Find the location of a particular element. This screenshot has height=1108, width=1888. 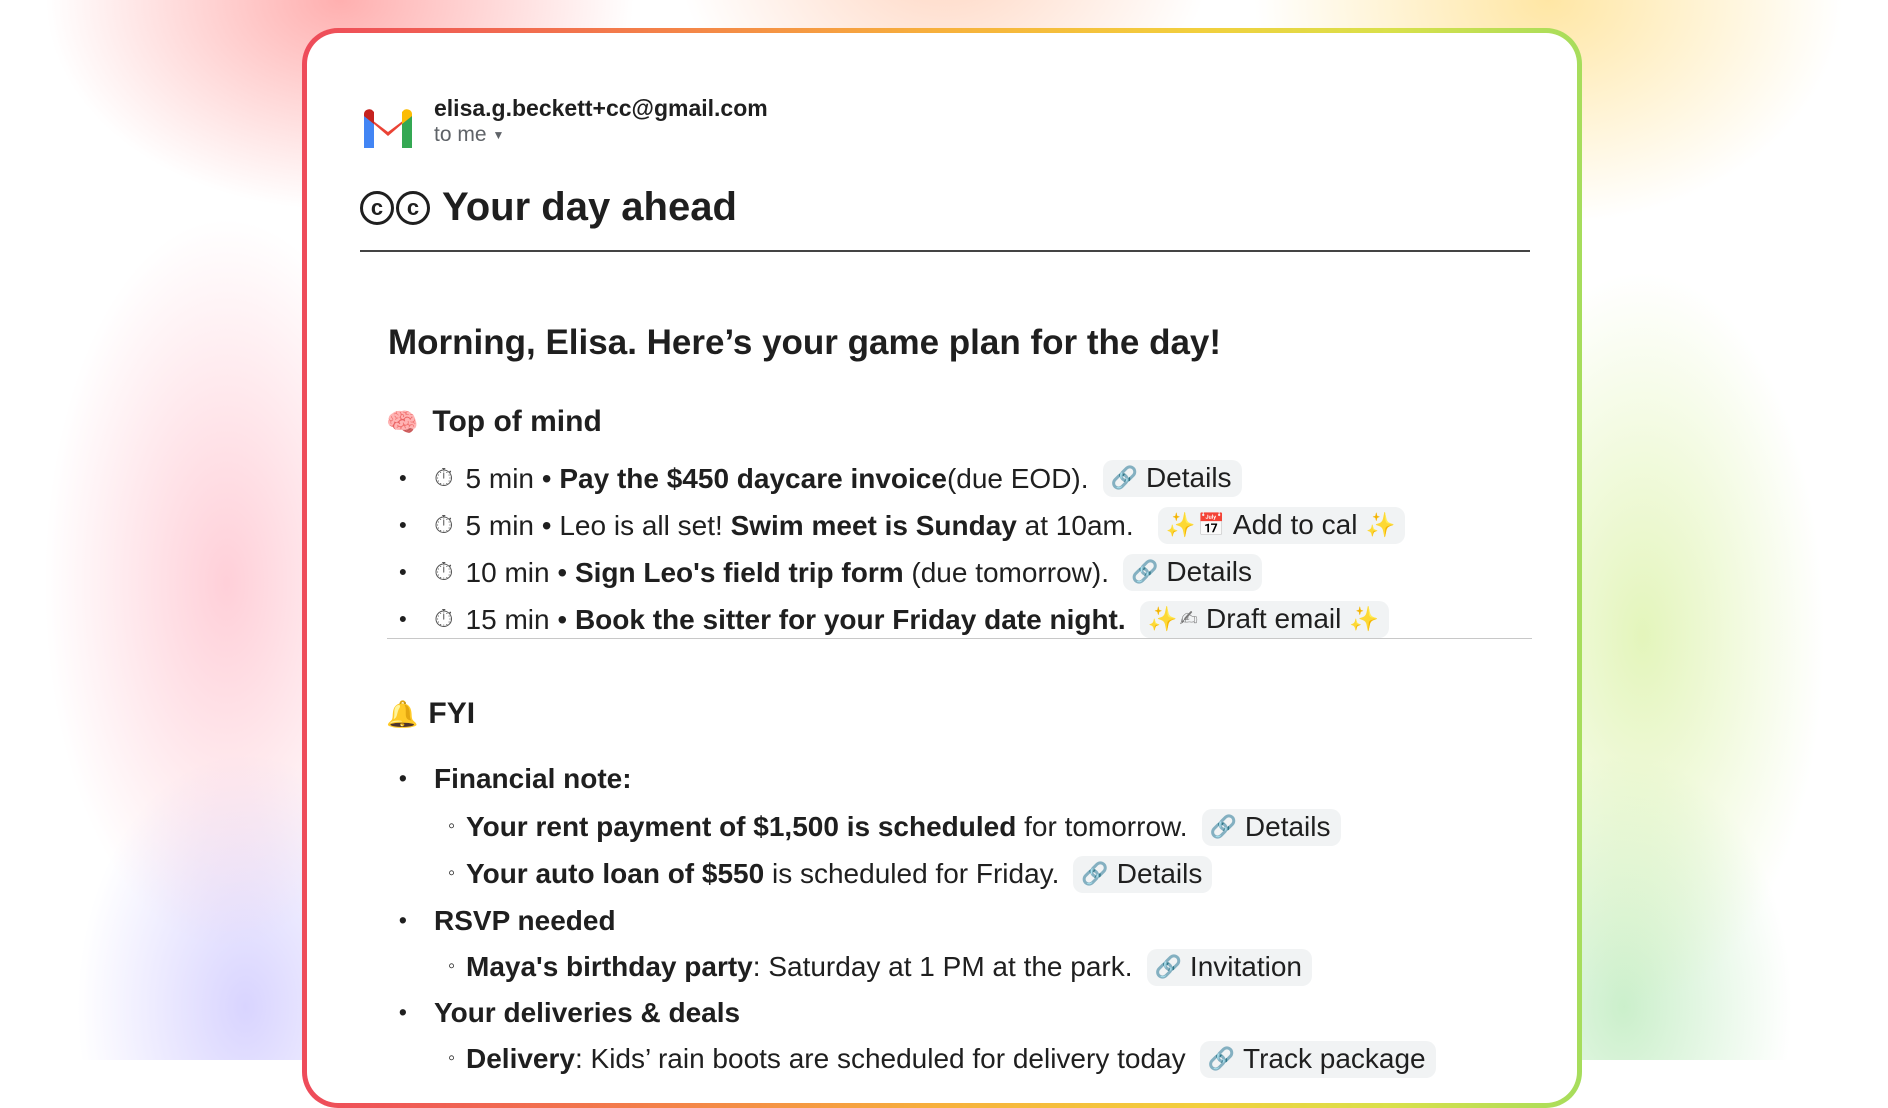

sender-header: elisa.g.beckett+cc@gmail.com to me ▼ is located at coordinates (564, 120).